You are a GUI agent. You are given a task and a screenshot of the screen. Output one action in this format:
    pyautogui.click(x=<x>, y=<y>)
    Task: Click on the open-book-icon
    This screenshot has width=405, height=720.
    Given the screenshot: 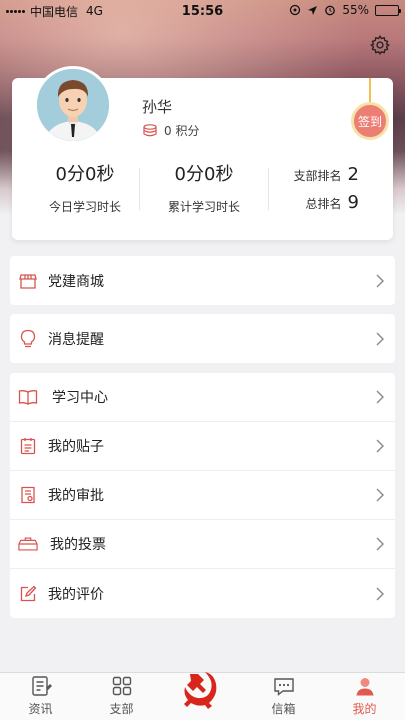 What is the action you would take?
    pyautogui.click(x=28, y=397)
    